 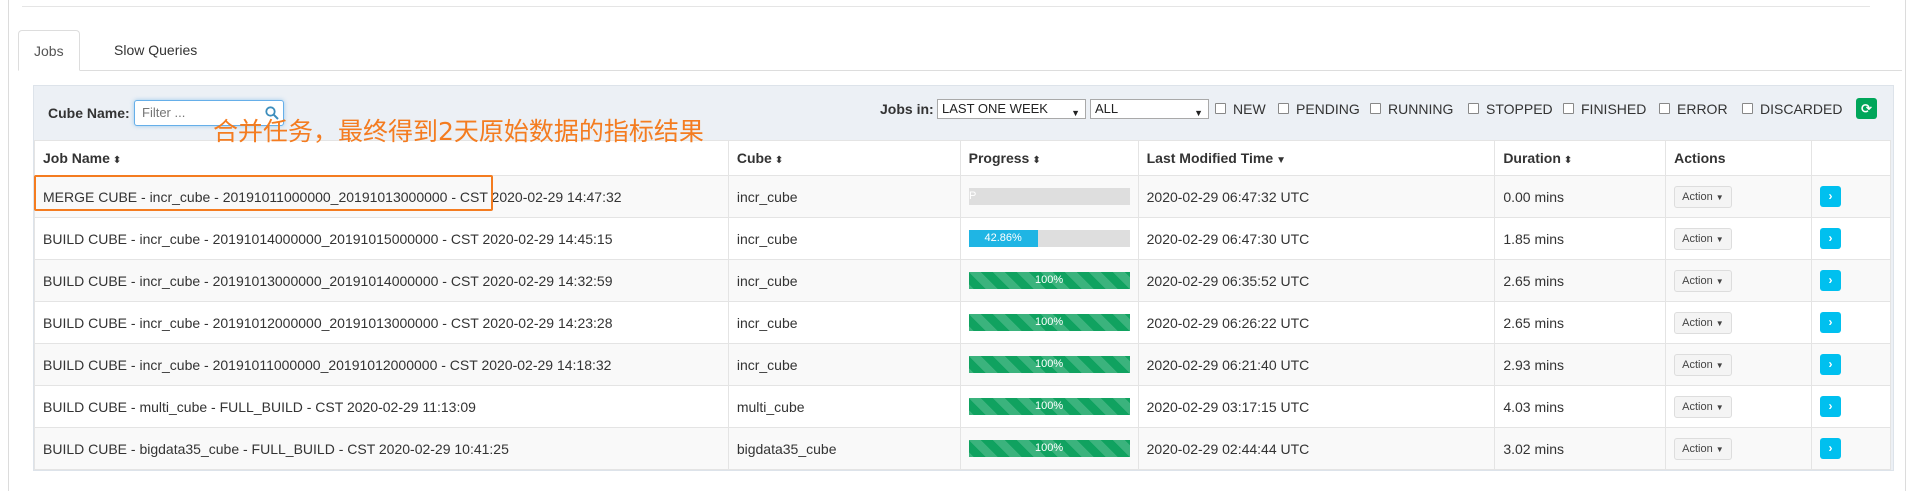 I want to click on progress-bar: P, so click(x=1049, y=196).